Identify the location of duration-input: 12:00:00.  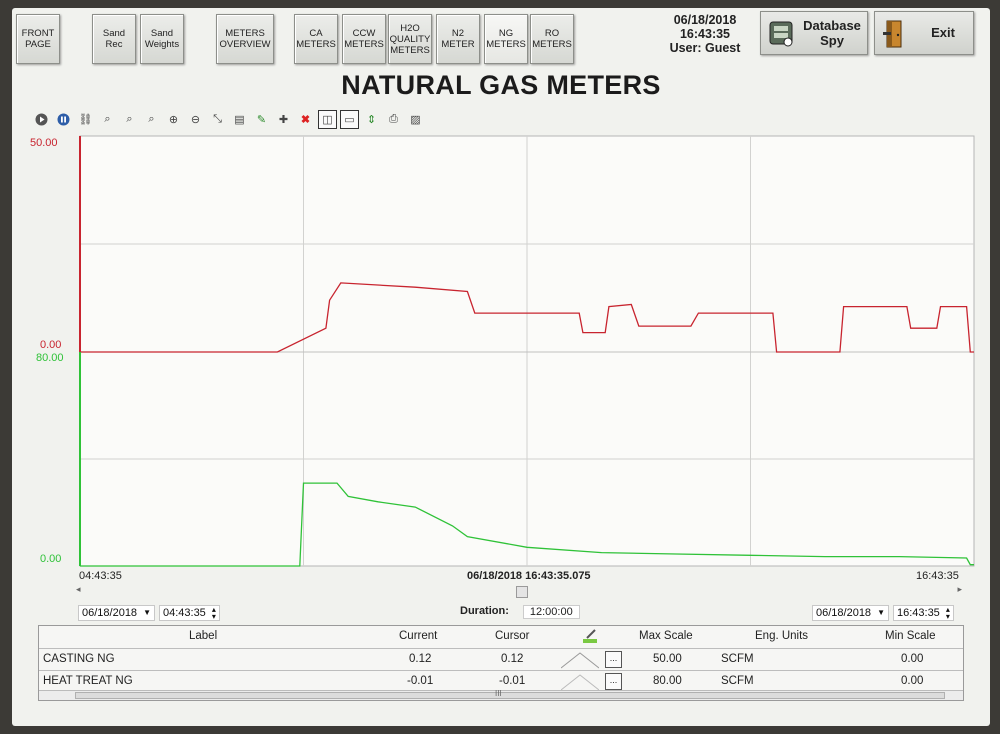
(551, 612).